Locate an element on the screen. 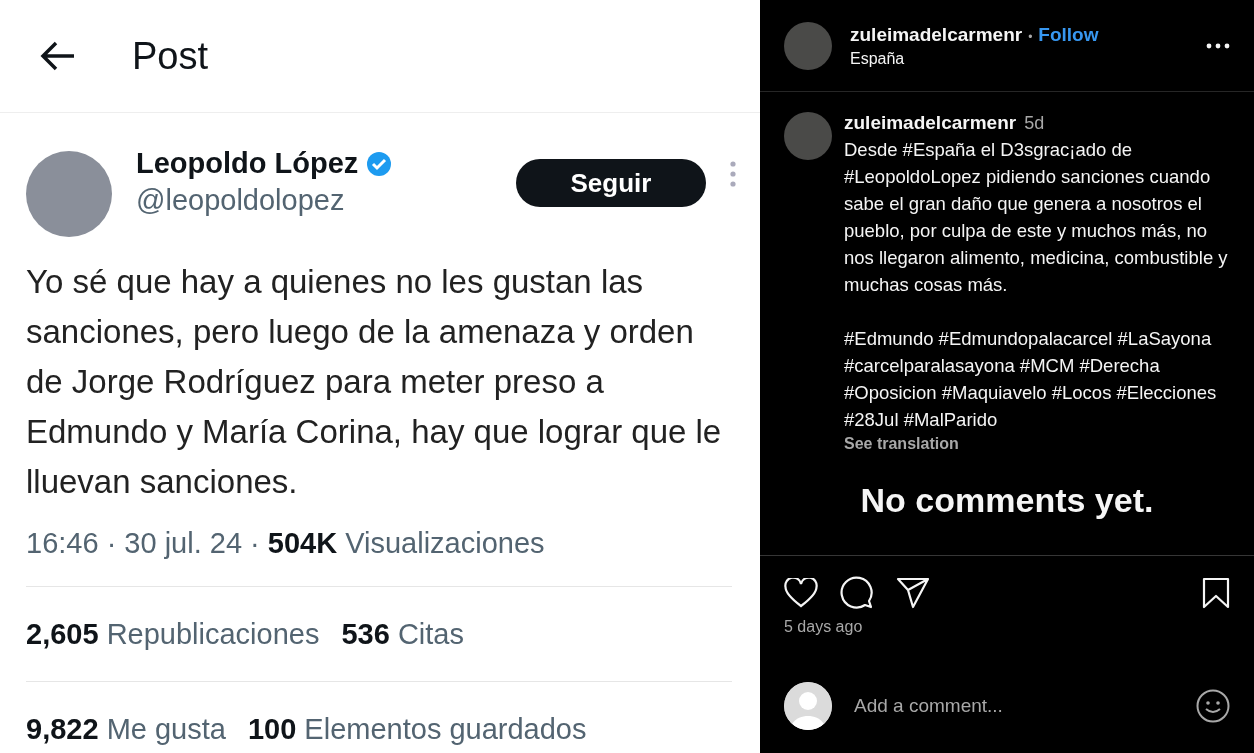 This screenshot has width=1254, height=753. see-translation-link: See translation is located at coordinates (1037, 444).